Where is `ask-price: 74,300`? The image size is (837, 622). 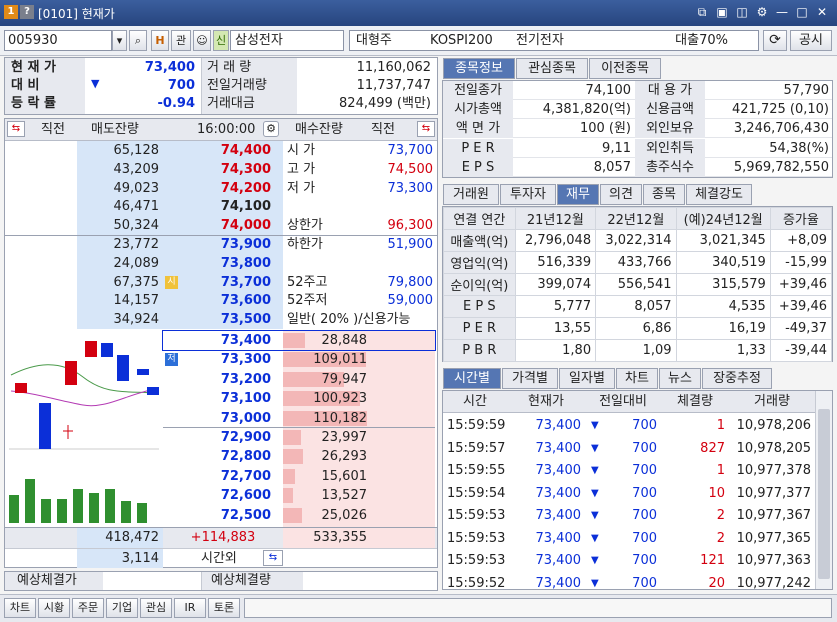 ask-price: 74,300 is located at coordinates (217, 169).